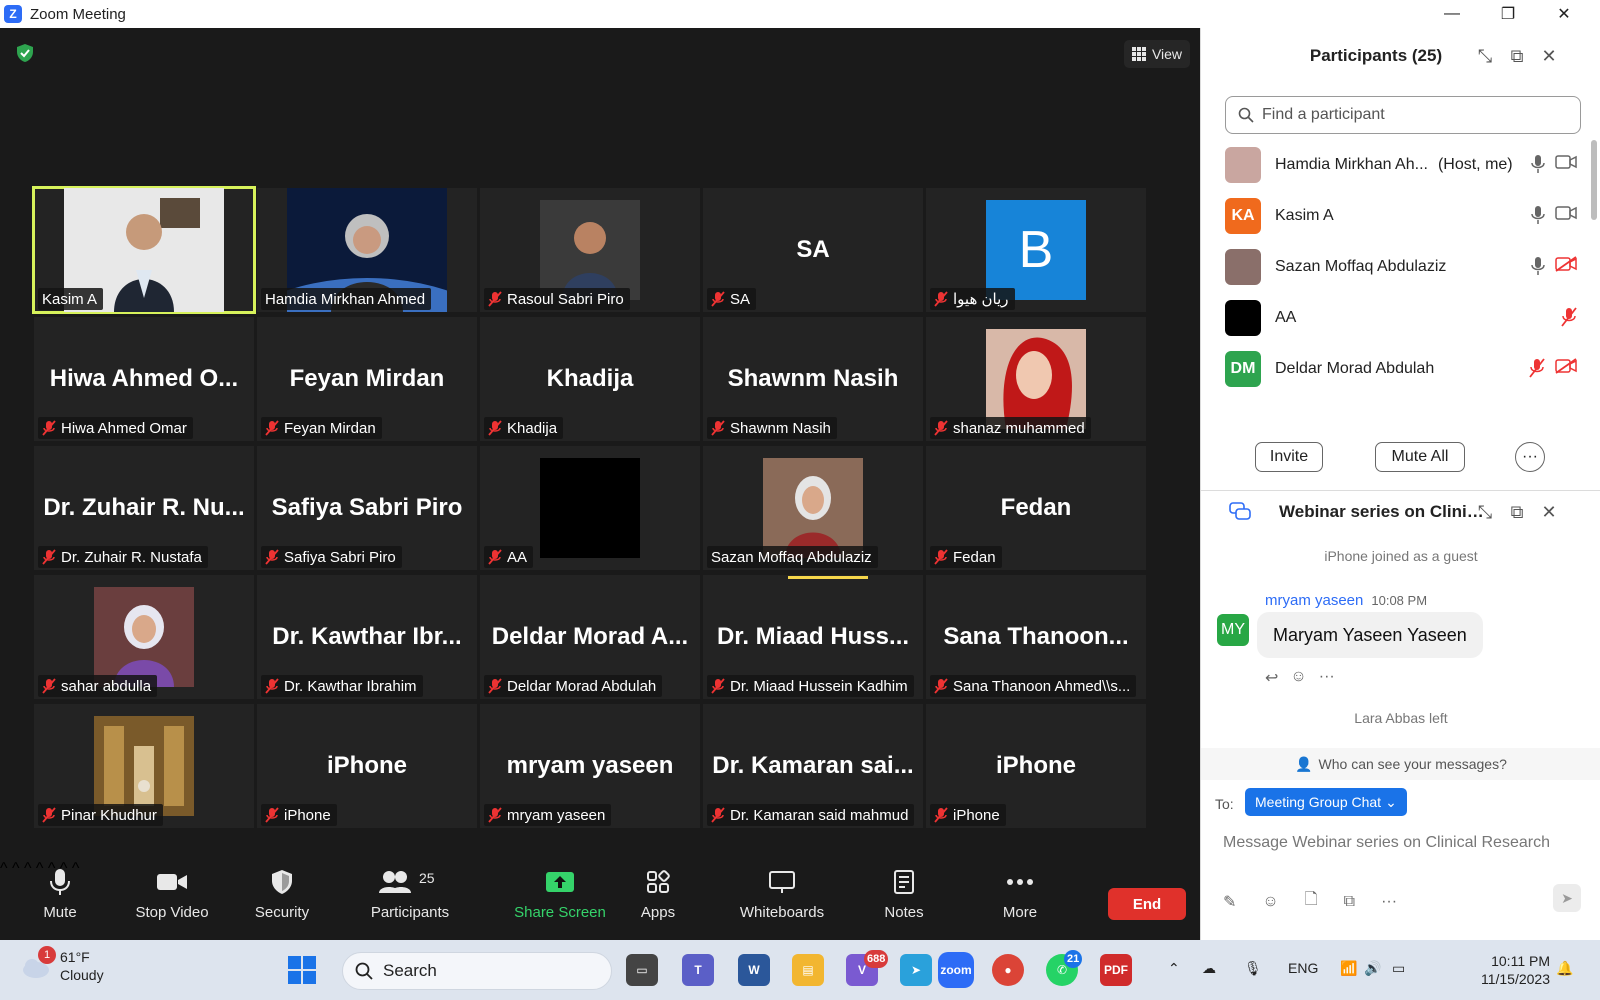  I want to click on emoji-icon: ☺, so click(1270, 902).